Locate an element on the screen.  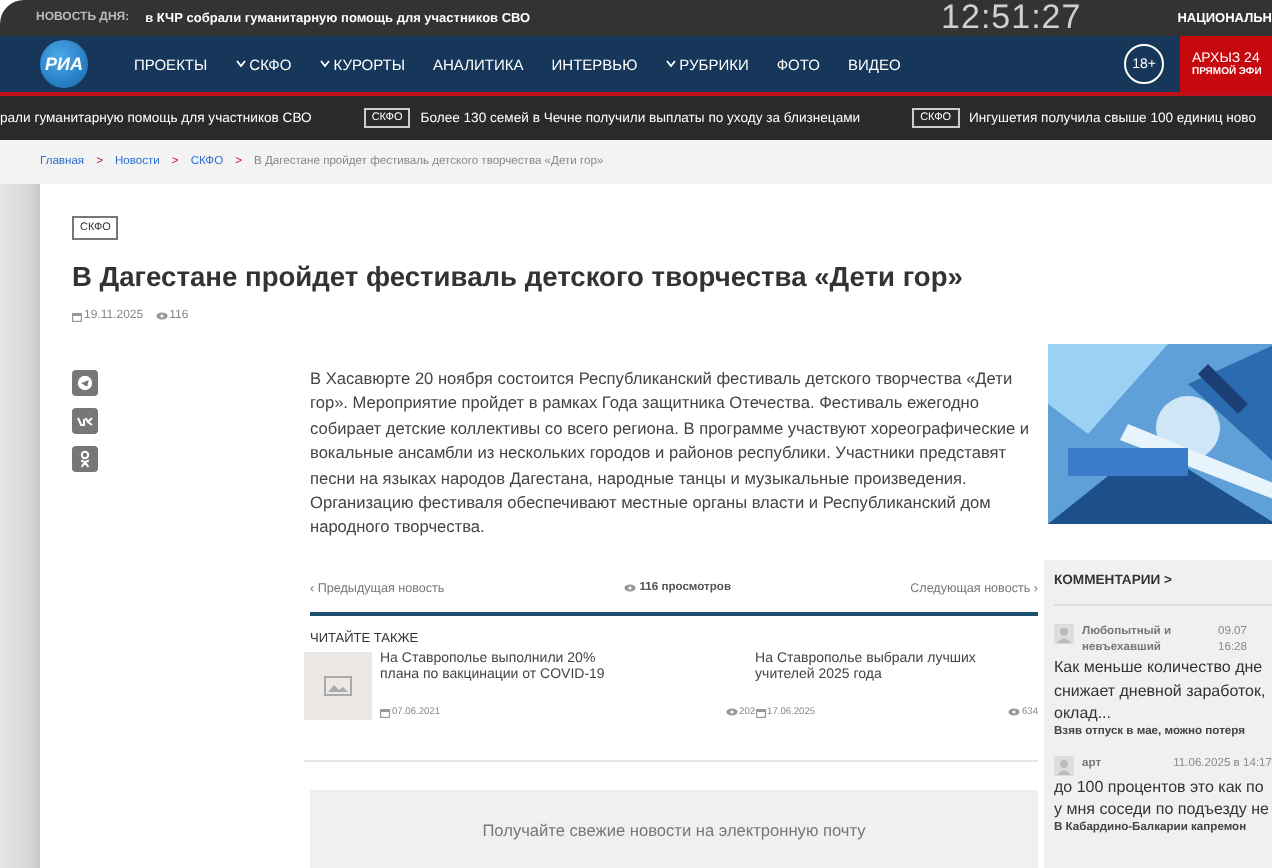
comment-text: до 100 процентов это как по is located at coordinates (1160, 786).